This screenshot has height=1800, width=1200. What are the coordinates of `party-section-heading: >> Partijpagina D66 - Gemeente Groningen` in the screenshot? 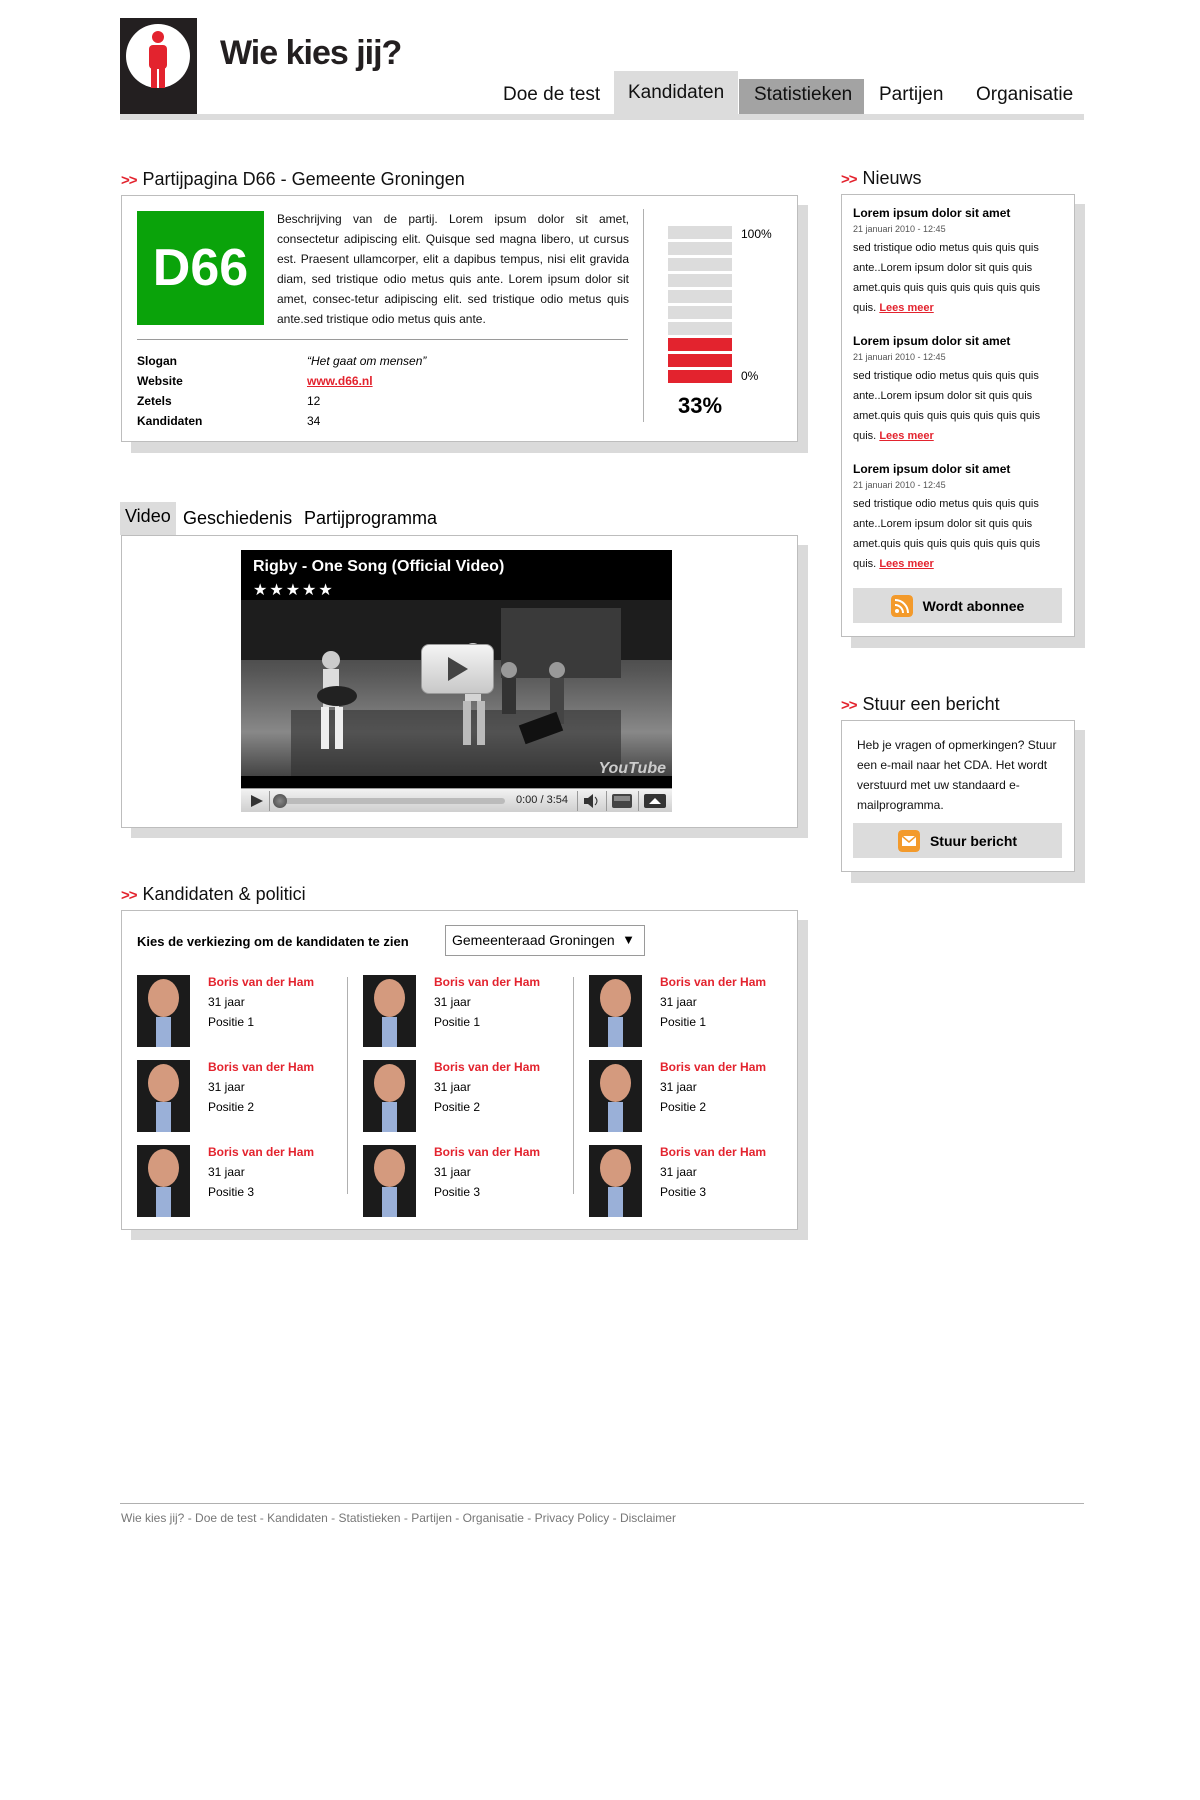 It's located at (293, 179).